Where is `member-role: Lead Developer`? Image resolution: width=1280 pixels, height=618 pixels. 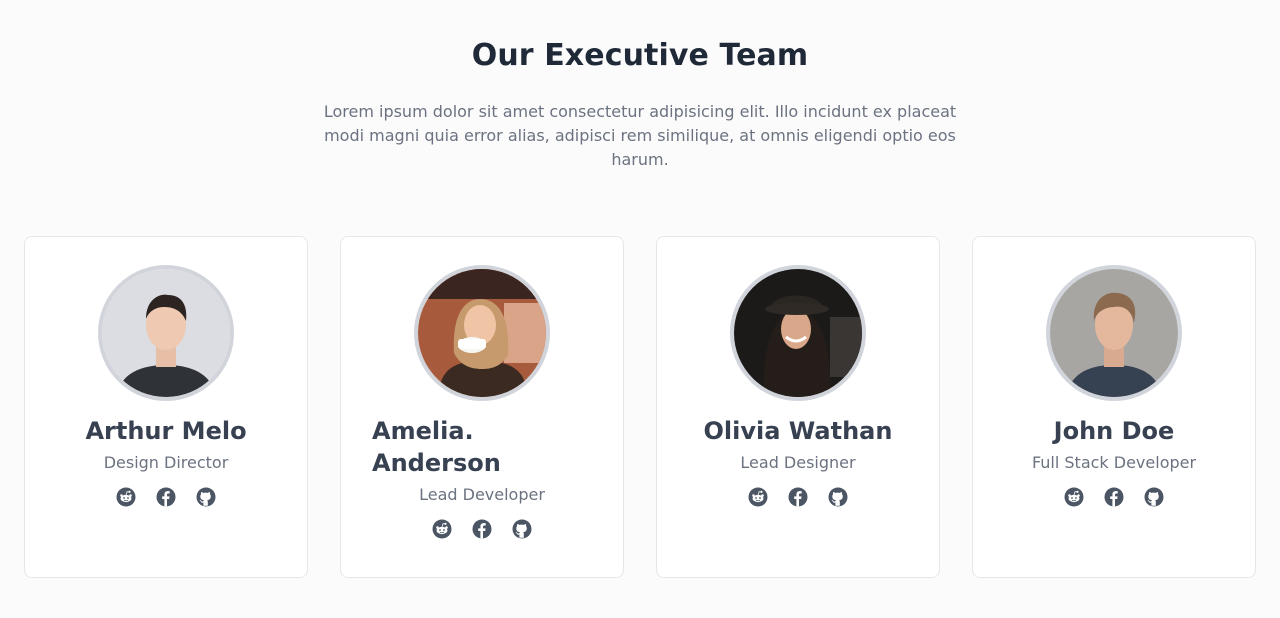
member-role: Lead Developer is located at coordinates (482, 494).